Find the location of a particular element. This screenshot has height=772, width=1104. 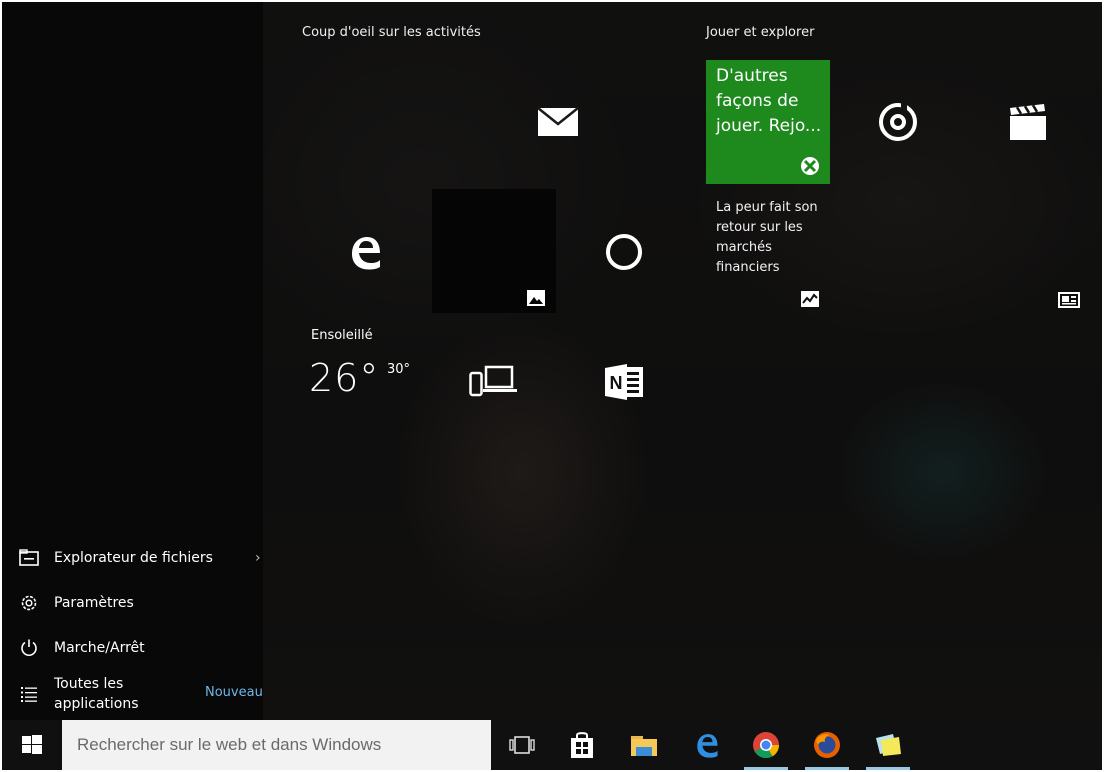

firefox-active-indicator is located at coordinates (827, 768).